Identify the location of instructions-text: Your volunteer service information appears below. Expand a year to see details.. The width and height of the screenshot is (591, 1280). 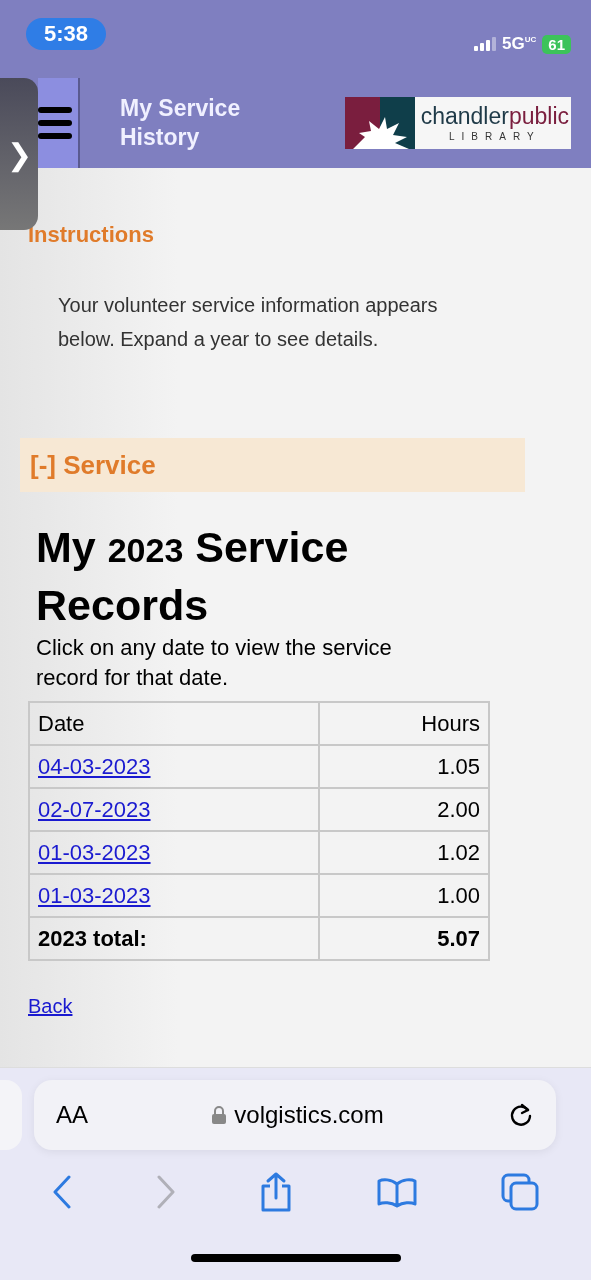
(248, 322).